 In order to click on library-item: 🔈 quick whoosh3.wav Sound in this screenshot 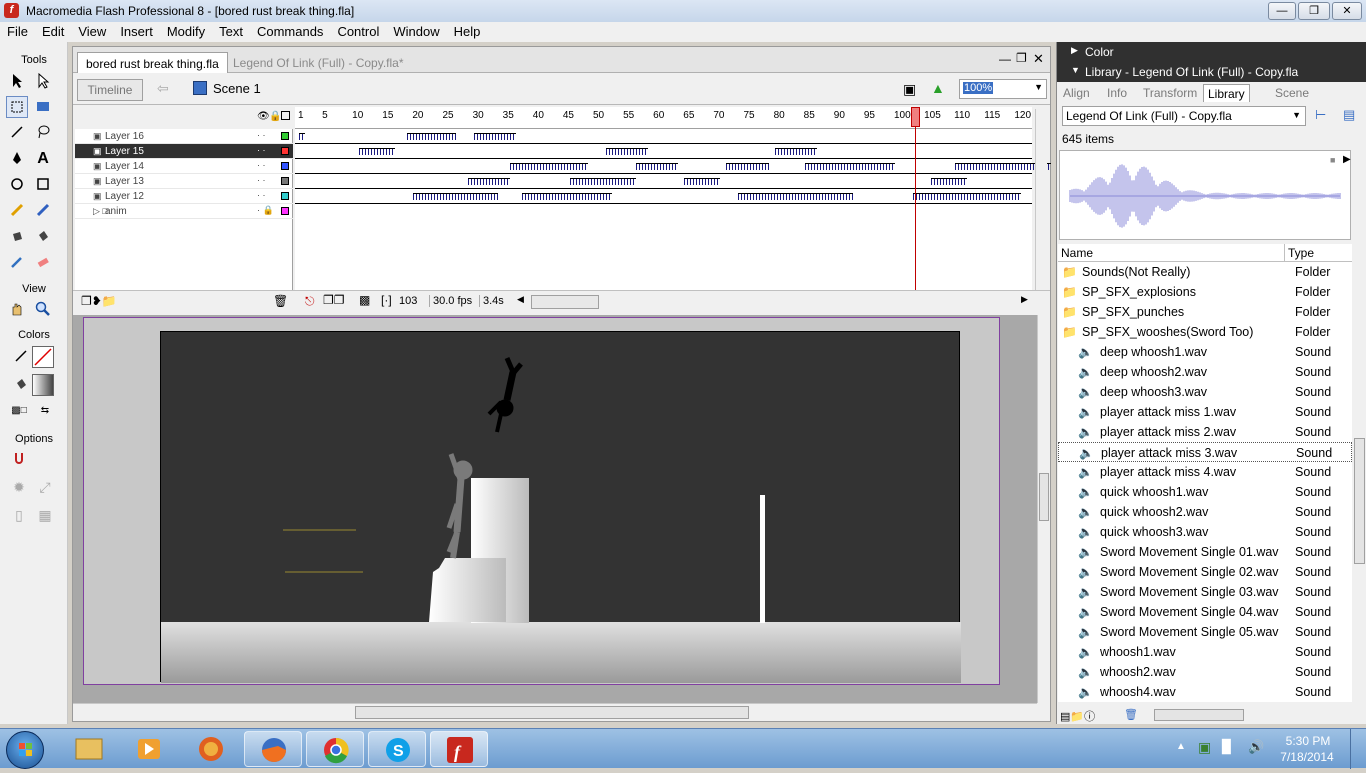, I will do `click(1205, 532)`.